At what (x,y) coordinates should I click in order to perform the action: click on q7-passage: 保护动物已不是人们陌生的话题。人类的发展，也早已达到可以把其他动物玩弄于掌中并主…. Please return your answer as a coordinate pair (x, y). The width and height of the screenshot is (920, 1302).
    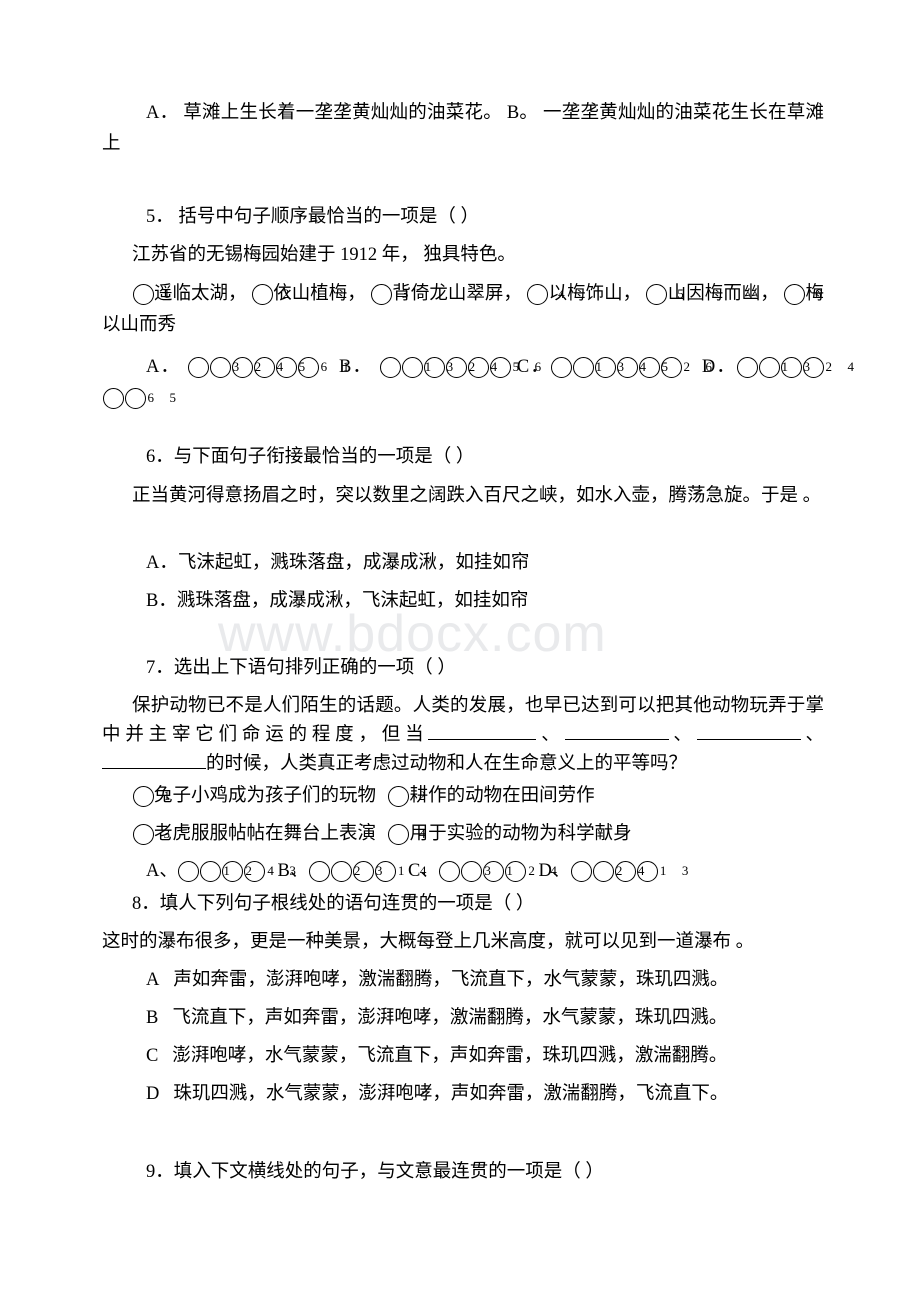
    Looking at the image, I should click on (463, 735).